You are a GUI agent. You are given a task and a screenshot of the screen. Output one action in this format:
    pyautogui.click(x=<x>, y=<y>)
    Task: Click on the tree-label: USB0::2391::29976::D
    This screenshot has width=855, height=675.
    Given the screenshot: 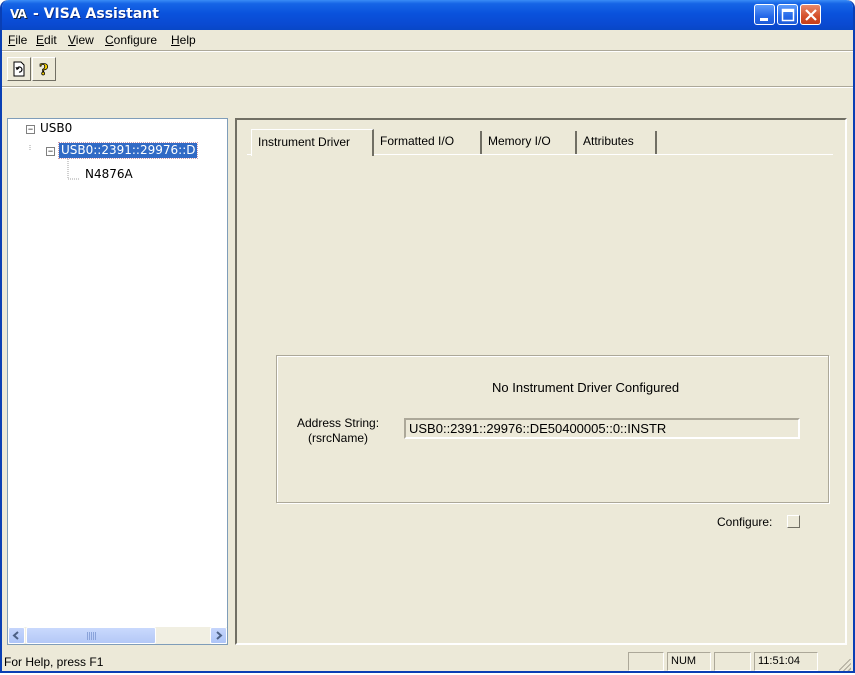 What is the action you would take?
    pyautogui.click(x=128, y=150)
    